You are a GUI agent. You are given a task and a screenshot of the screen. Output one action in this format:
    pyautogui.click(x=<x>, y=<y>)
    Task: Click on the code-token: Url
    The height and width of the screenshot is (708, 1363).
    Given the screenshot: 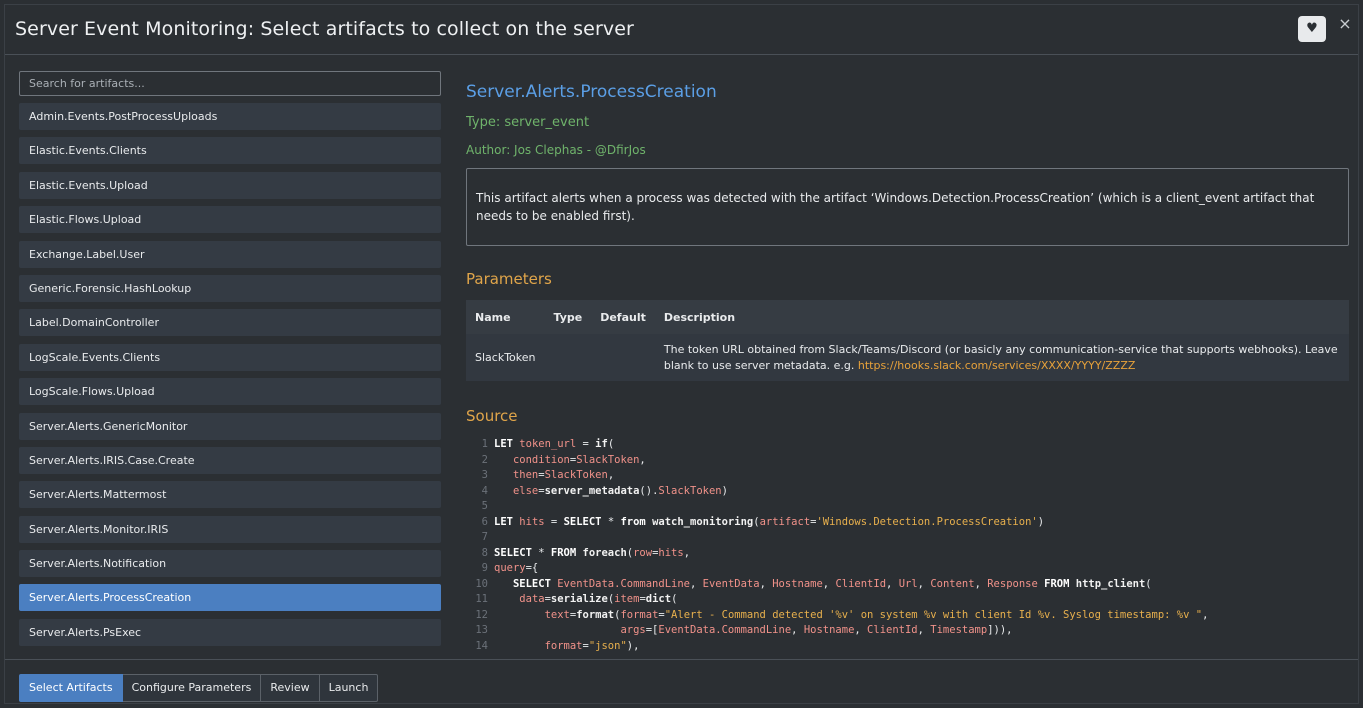 What is the action you would take?
    pyautogui.click(x=908, y=583)
    